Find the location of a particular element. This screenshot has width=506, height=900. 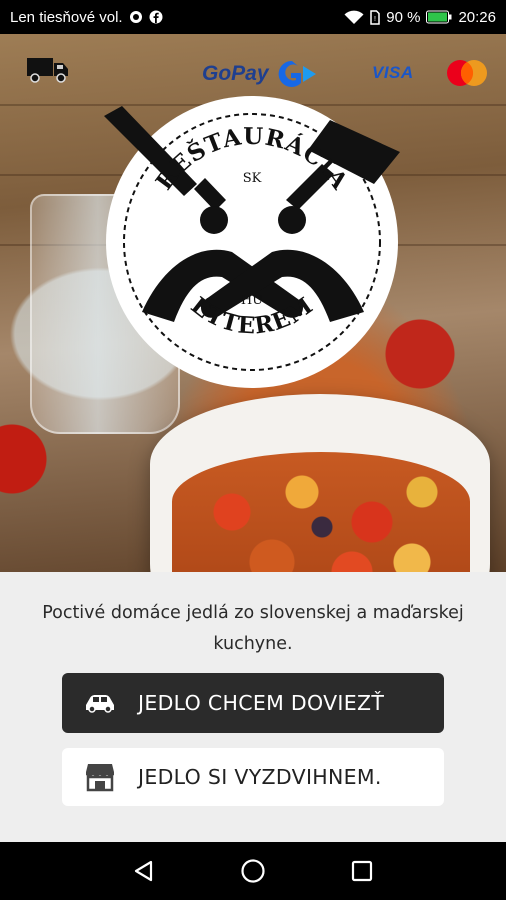

recents-button is located at coordinates (362, 871).